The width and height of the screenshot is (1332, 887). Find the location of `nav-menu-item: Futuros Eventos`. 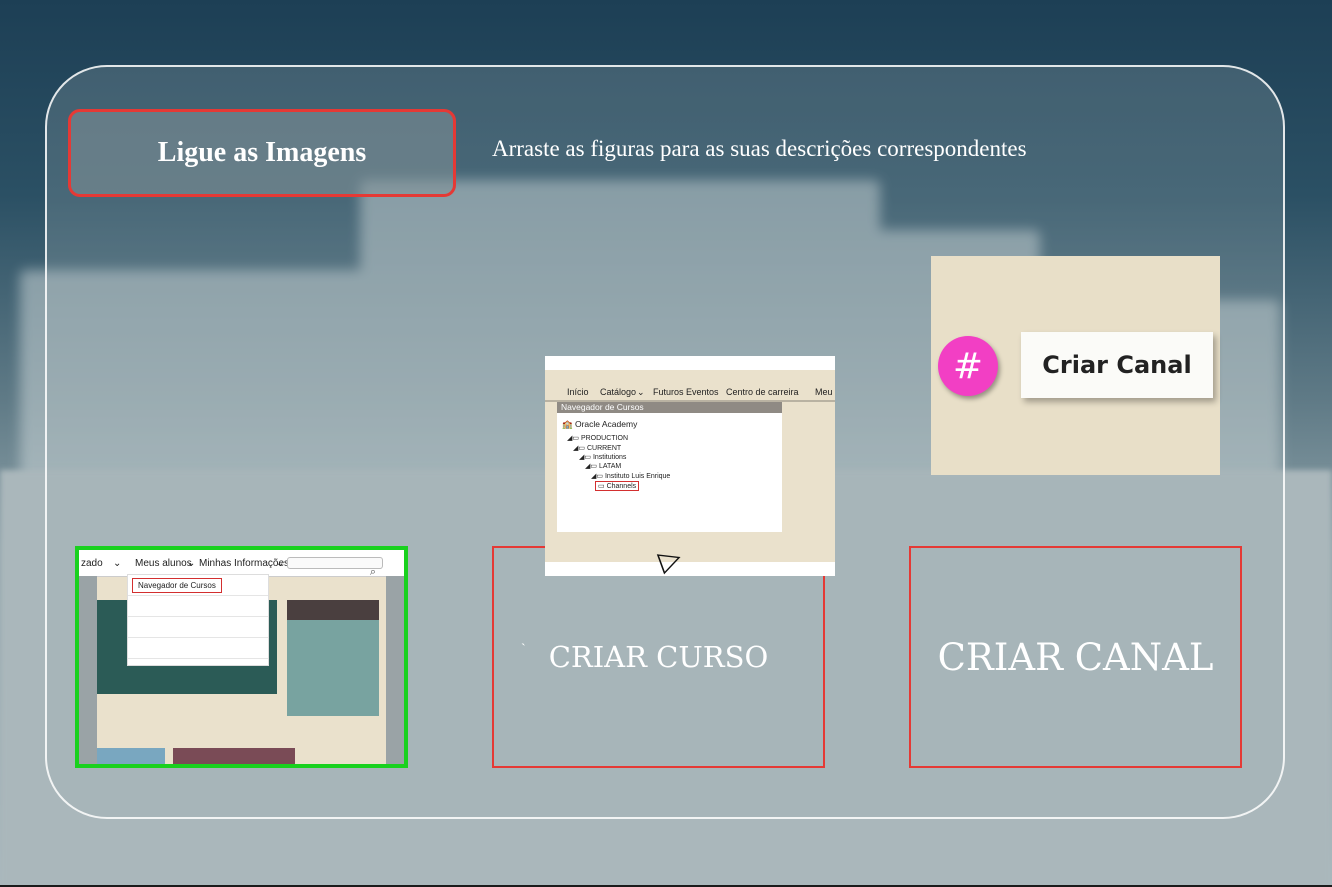

nav-menu-item: Futuros Eventos is located at coordinates (686, 392).